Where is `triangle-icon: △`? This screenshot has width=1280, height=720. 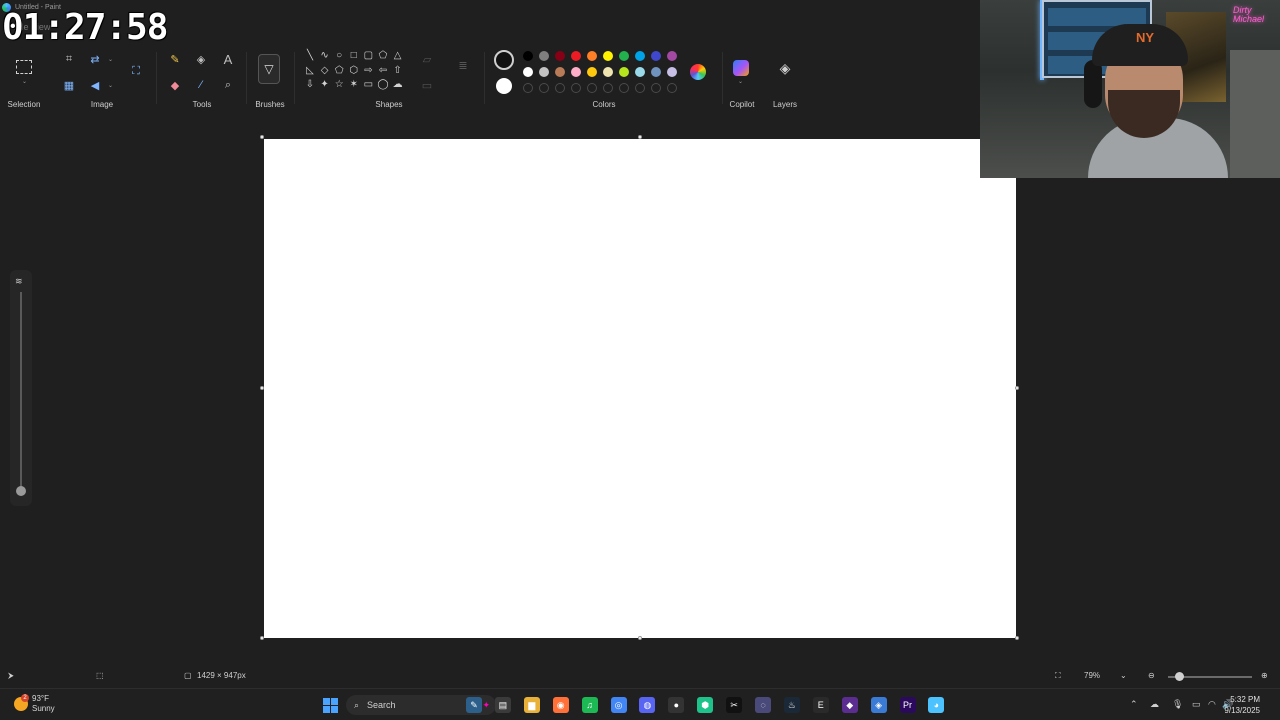
triangle-icon: △ is located at coordinates (398, 56).